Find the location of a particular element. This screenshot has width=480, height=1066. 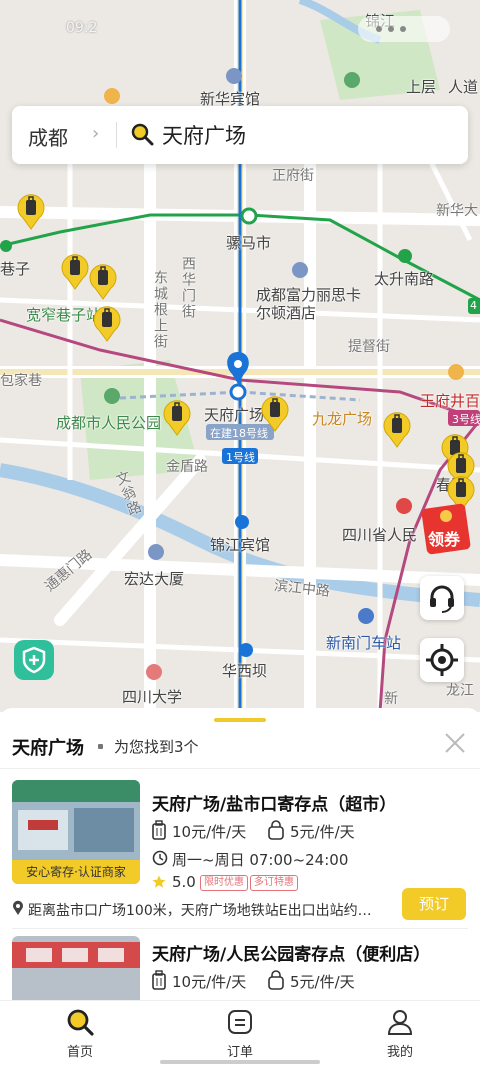

map-label: 王府井百 is located at coordinates (450, 401).